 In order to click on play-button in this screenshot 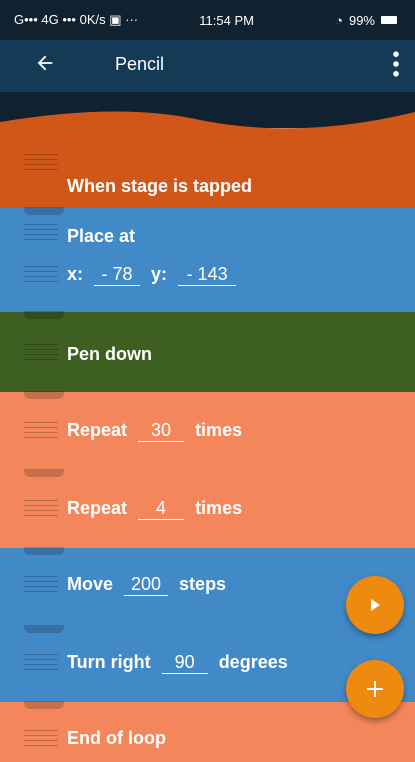, I will do `click(375, 605)`.